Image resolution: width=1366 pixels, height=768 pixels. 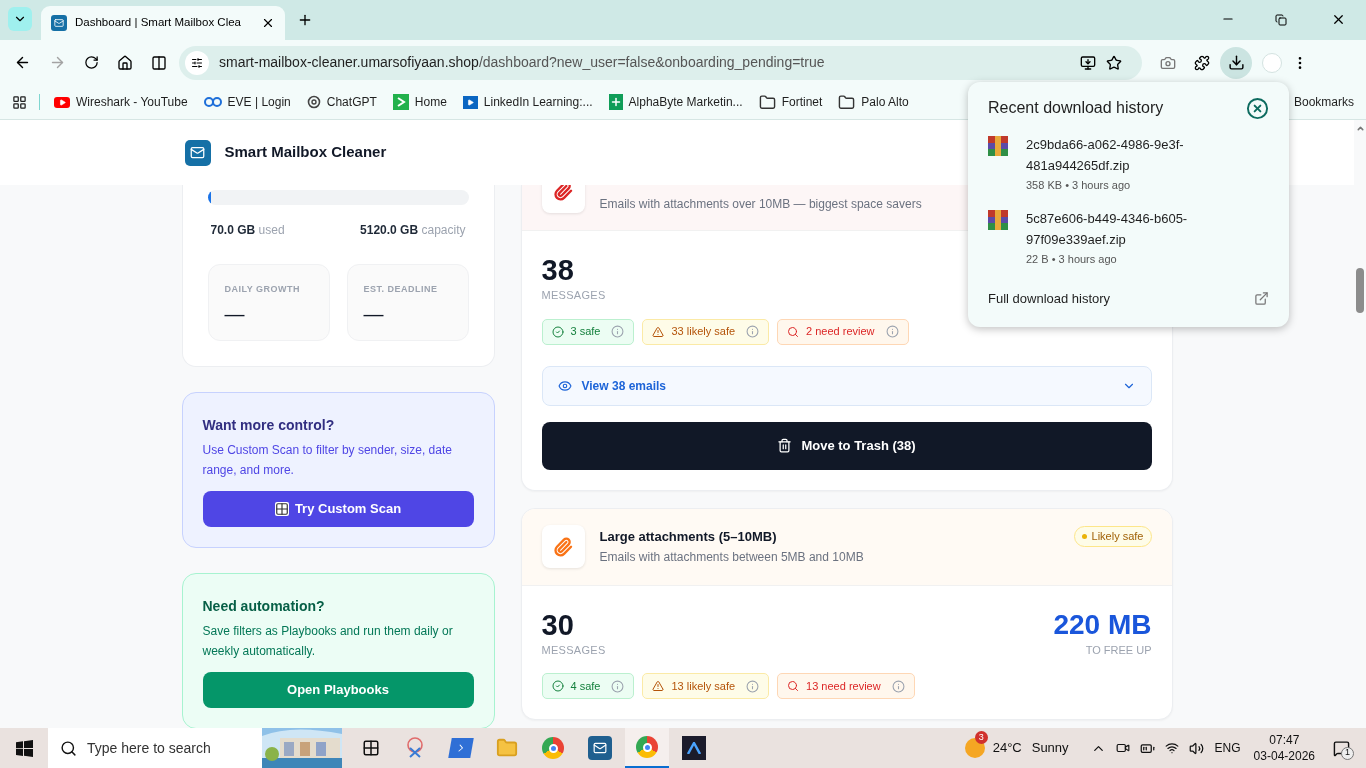 I want to click on stat-label: DAILY GROWTH, so click(x=262, y=289).